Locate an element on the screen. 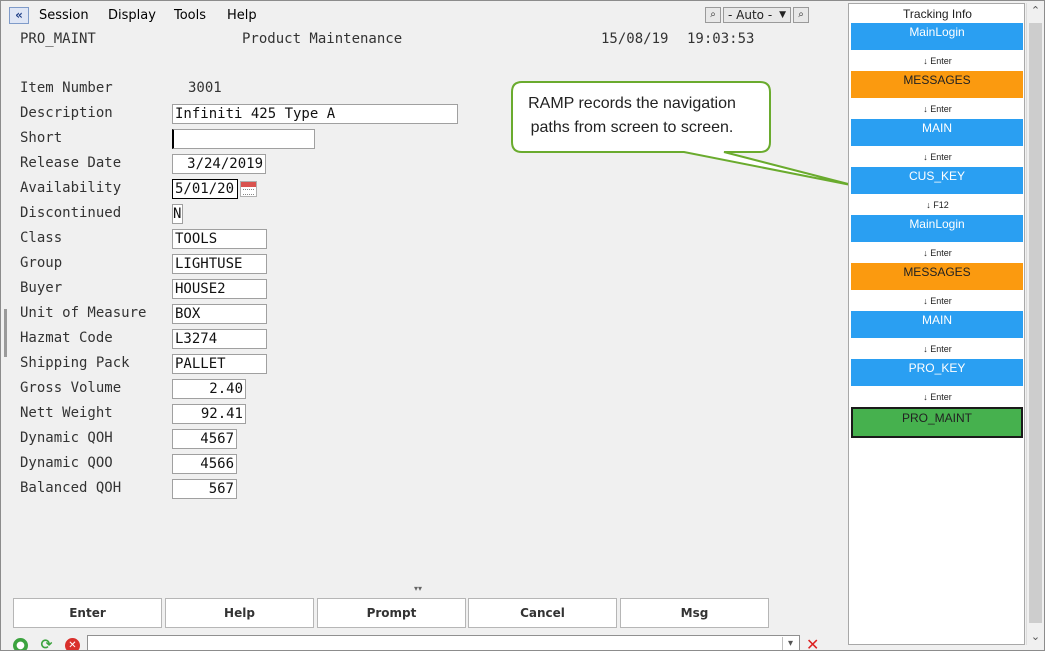  connect-icon: ● is located at coordinates (20, 644).